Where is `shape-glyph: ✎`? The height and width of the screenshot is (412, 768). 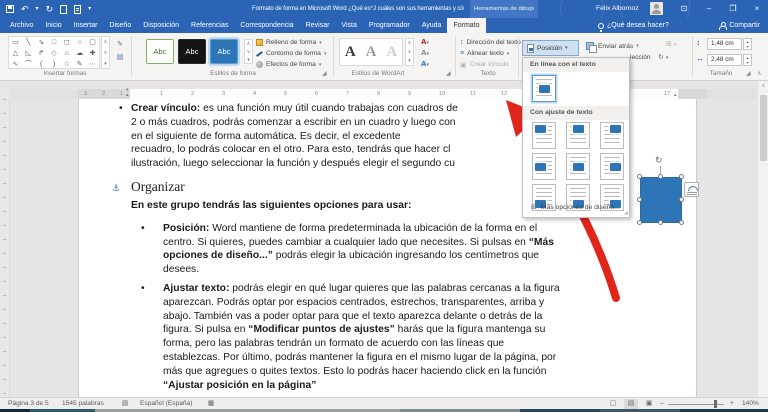
shape-glyph: ✎ is located at coordinates (79, 64).